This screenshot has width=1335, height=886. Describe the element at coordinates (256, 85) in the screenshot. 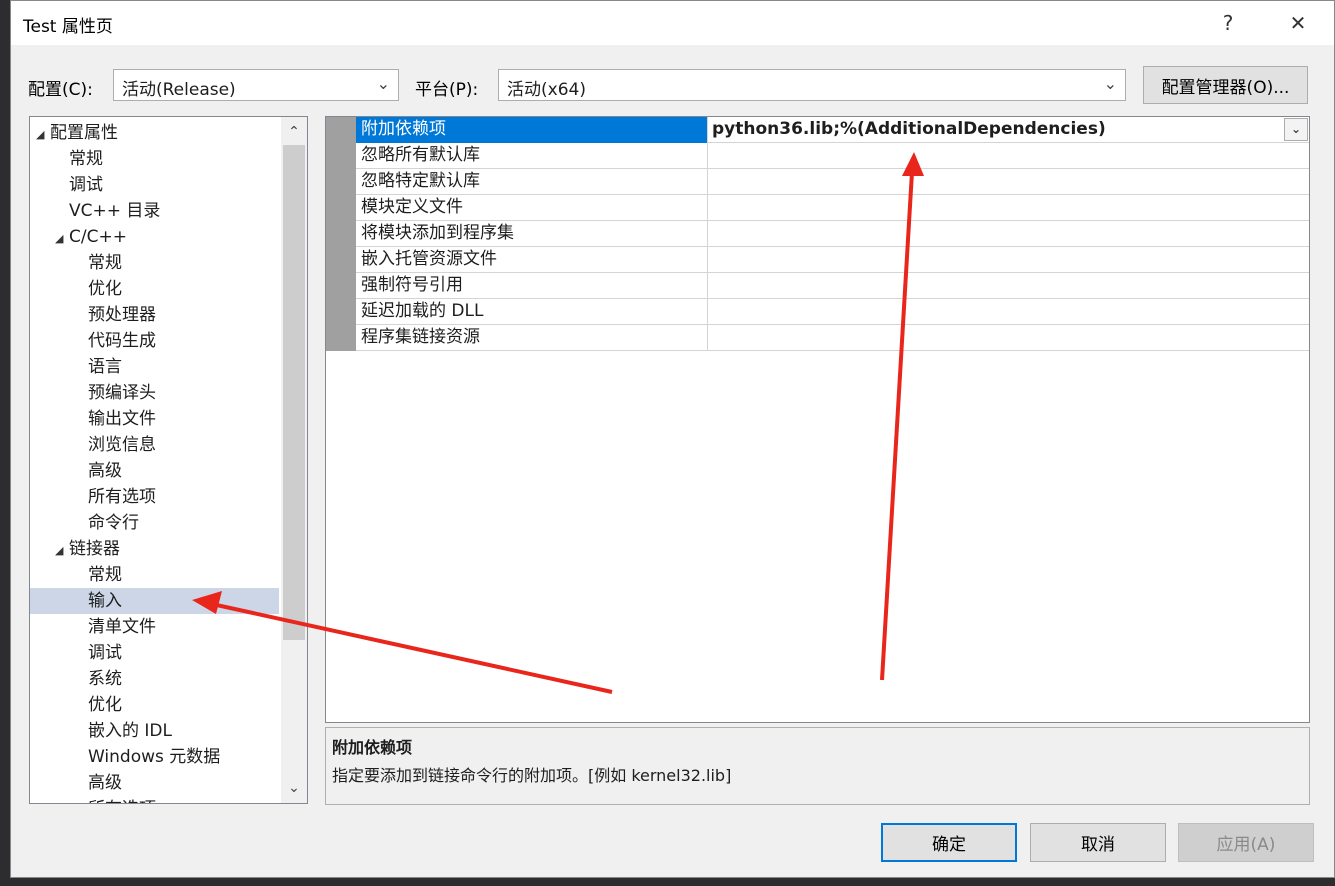

I see `config-combo: 活动(Release) ⌄` at that location.